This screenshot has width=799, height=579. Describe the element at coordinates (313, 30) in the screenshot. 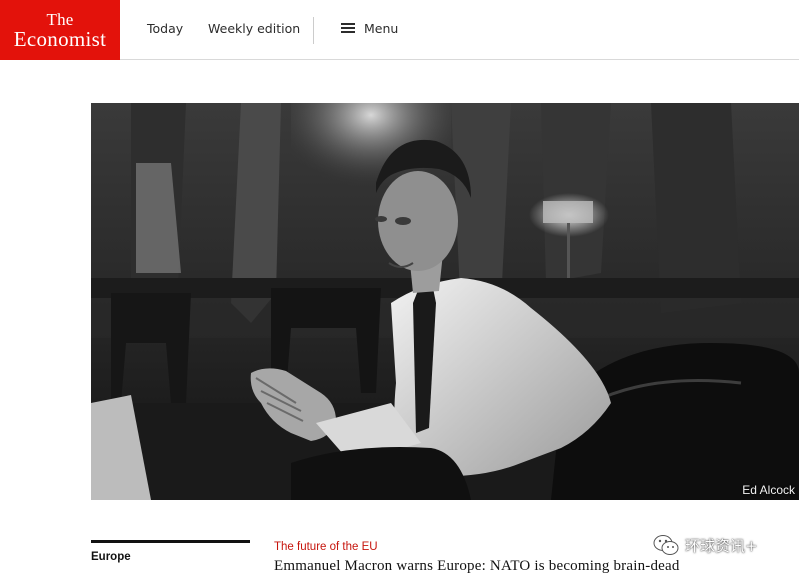

I see `nav-divider` at that location.